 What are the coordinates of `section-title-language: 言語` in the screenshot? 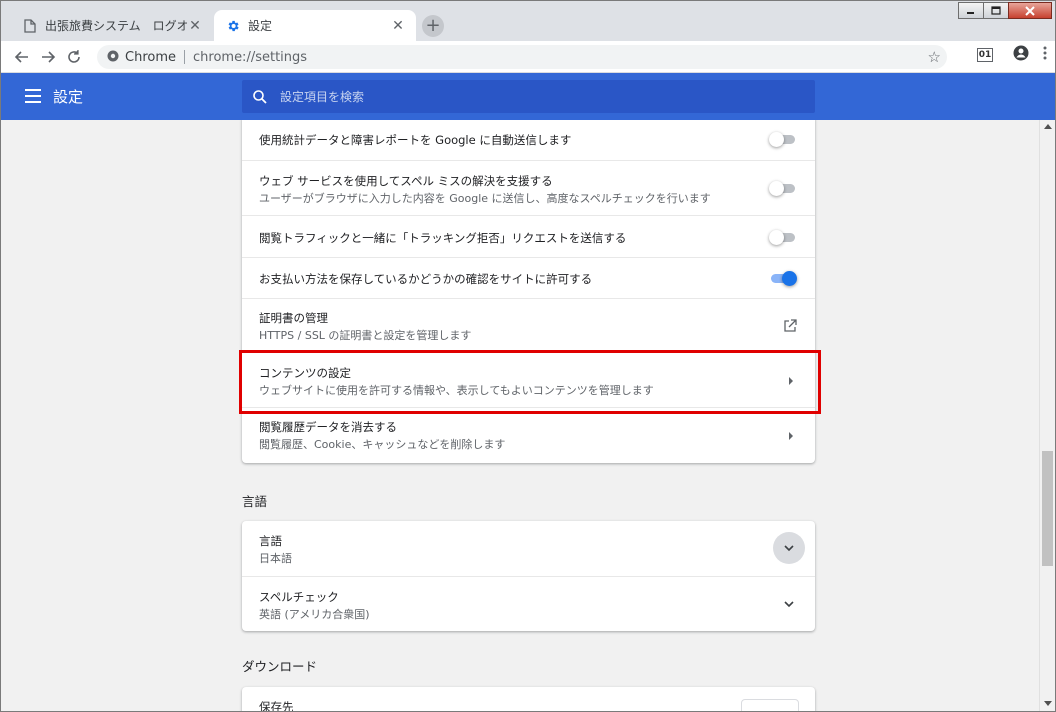 It's located at (255, 501).